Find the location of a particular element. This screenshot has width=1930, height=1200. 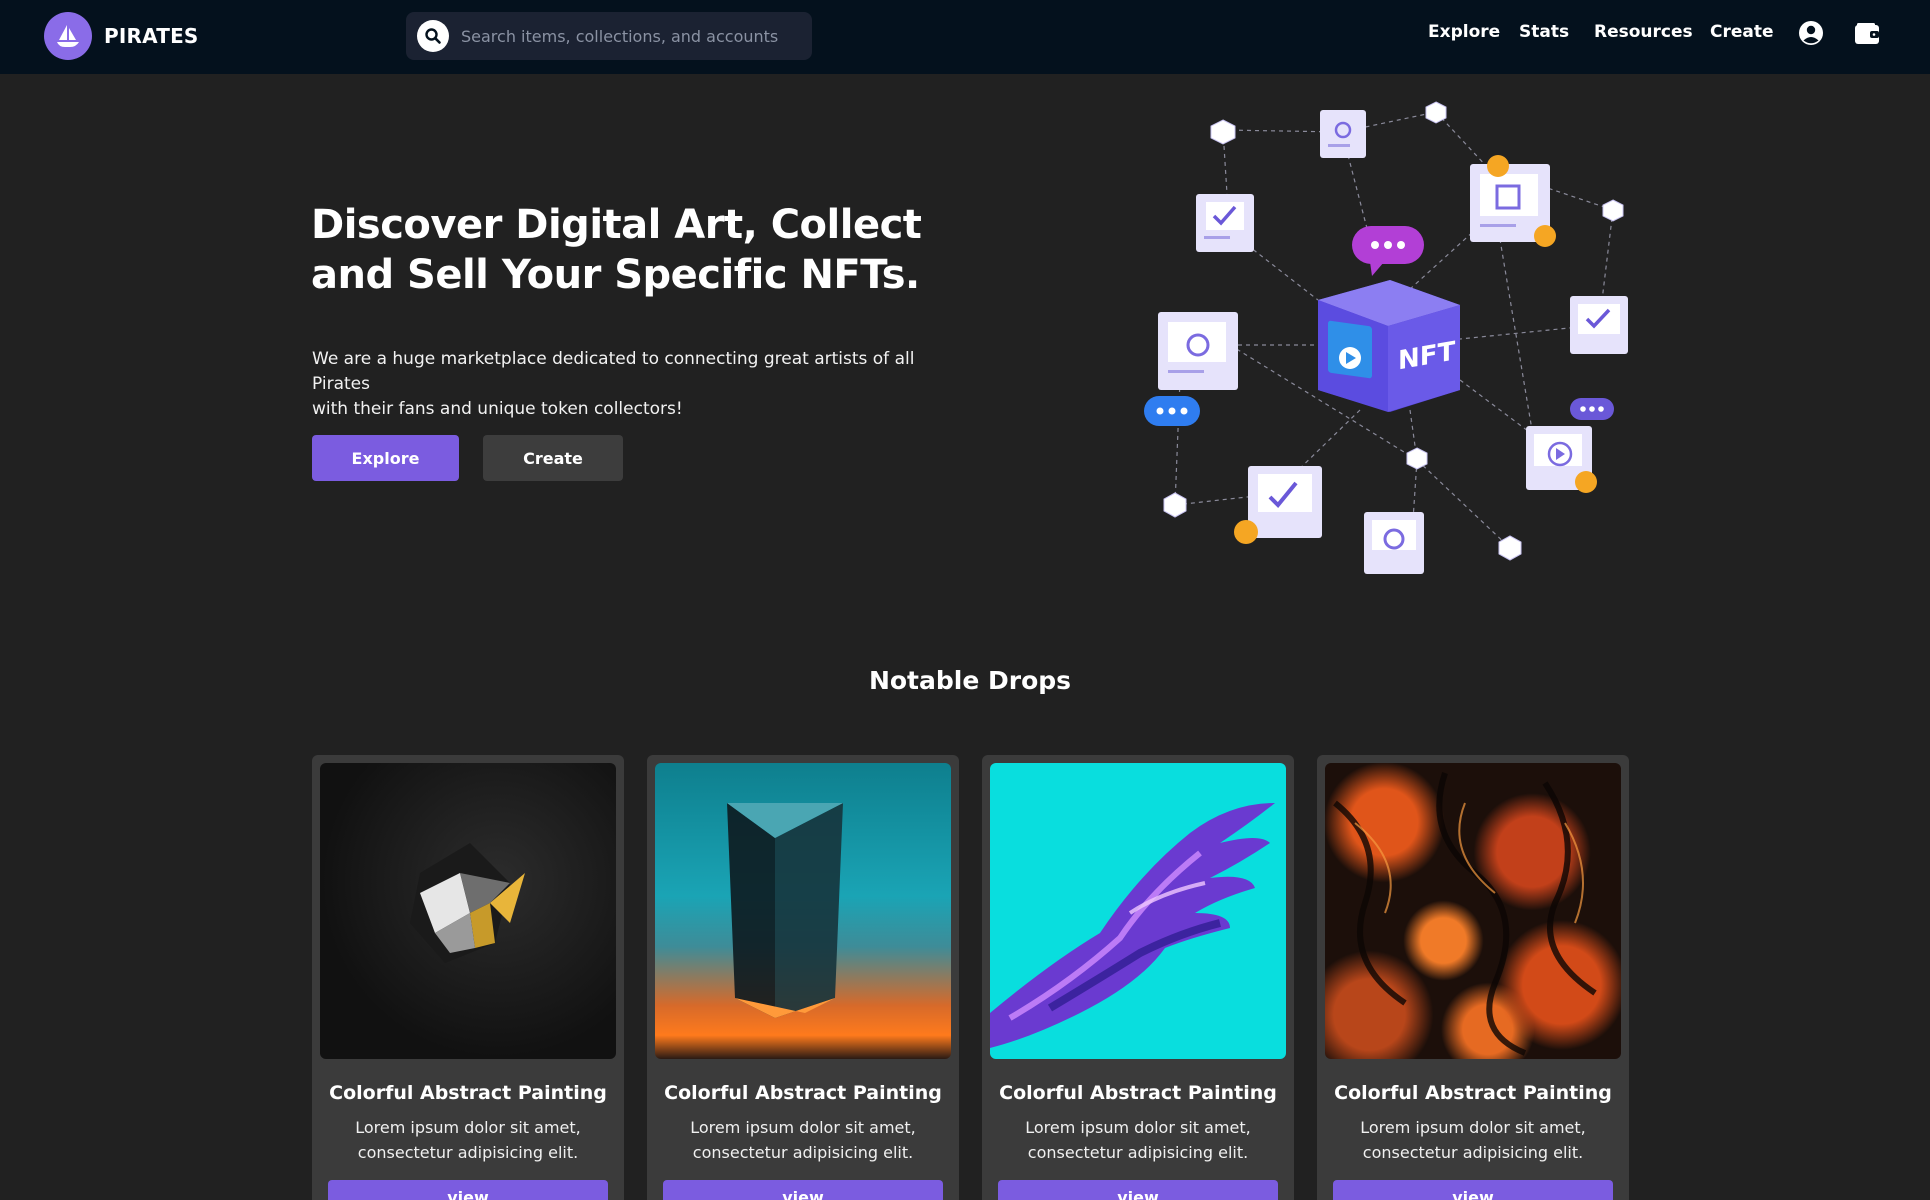

account-icon is located at coordinates (1811, 35).